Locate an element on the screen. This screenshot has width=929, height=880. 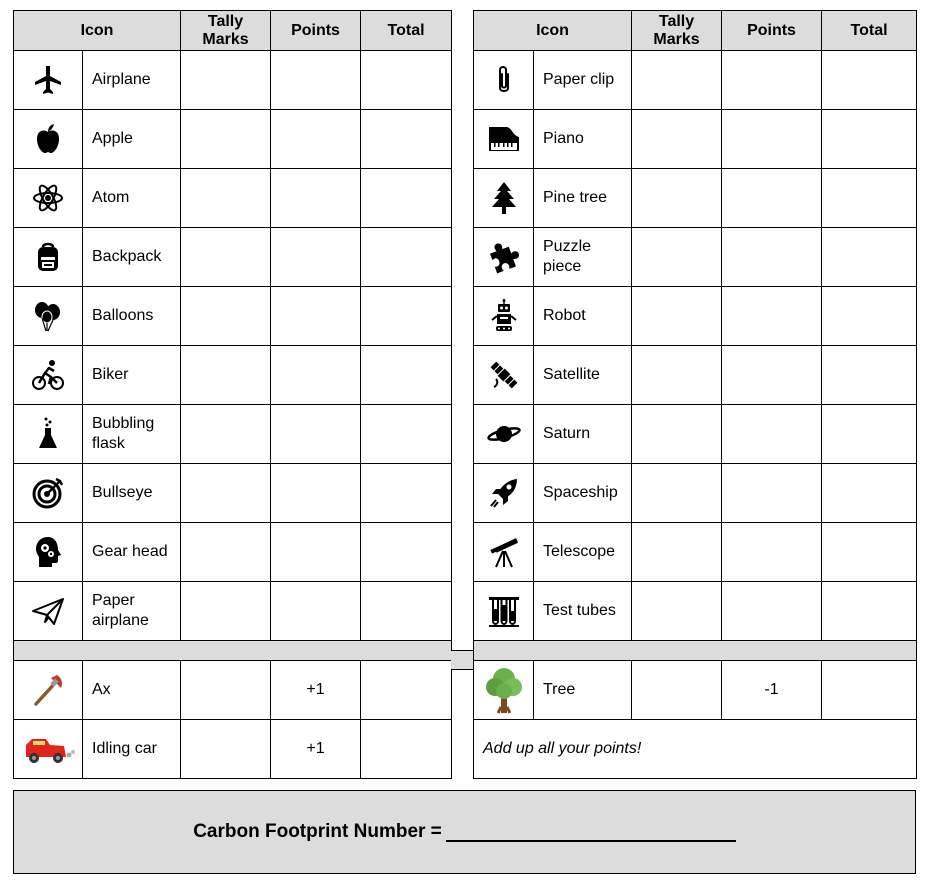
satellite-icon is located at coordinates (503, 375).